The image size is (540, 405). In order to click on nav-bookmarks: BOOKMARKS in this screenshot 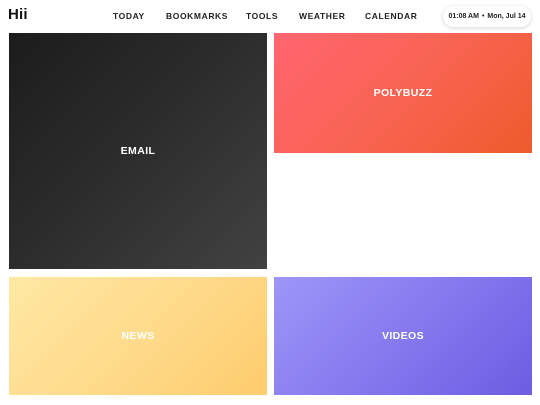, I will do `click(197, 16)`.